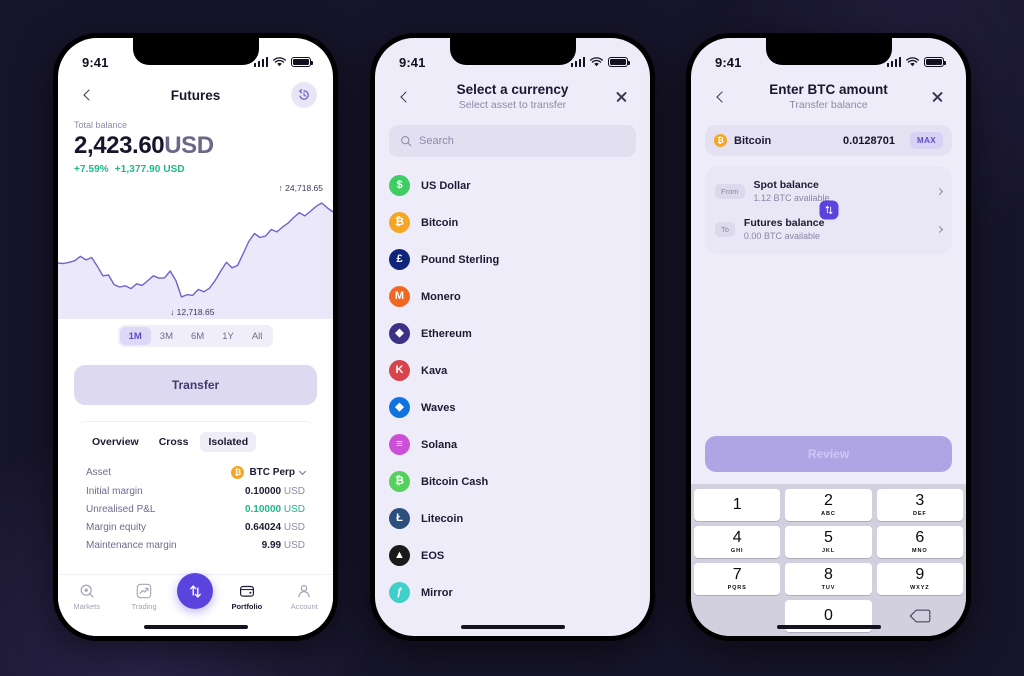 The width and height of the screenshot is (1024, 676). I want to click on balance-chart: ↑ 24,718.65 ↓ 12,718.65, so click(195, 251).